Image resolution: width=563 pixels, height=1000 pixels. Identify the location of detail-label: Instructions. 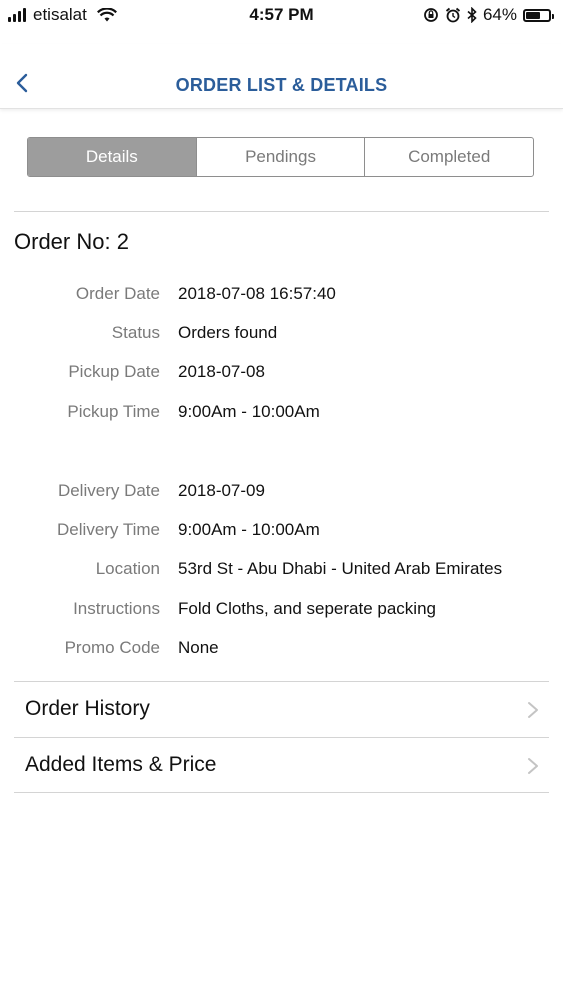
(116, 608).